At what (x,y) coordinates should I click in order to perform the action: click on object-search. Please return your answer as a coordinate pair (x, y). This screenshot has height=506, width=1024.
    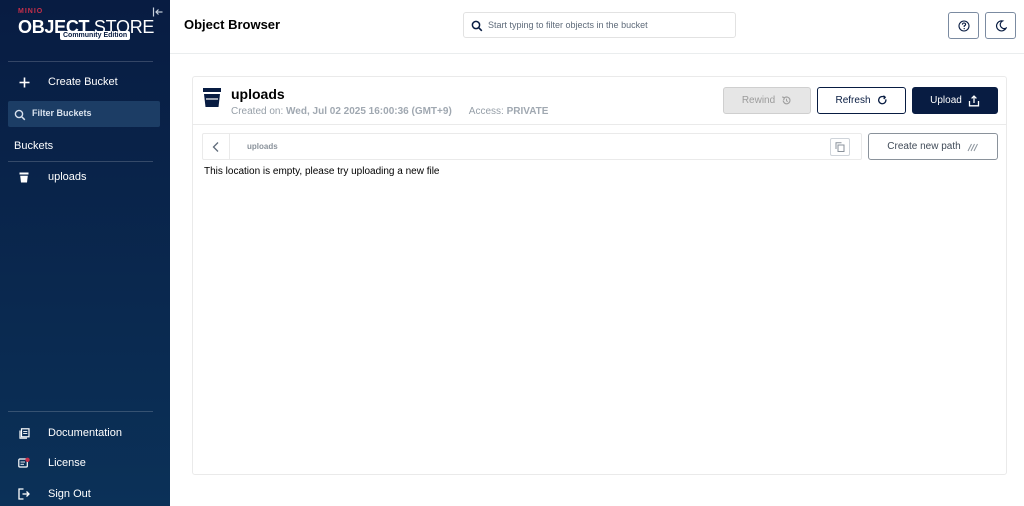
    Looking at the image, I should click on (599, 25).